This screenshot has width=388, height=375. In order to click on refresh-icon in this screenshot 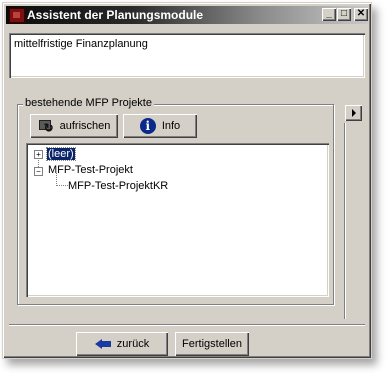, I will do `click(46, 126)`.